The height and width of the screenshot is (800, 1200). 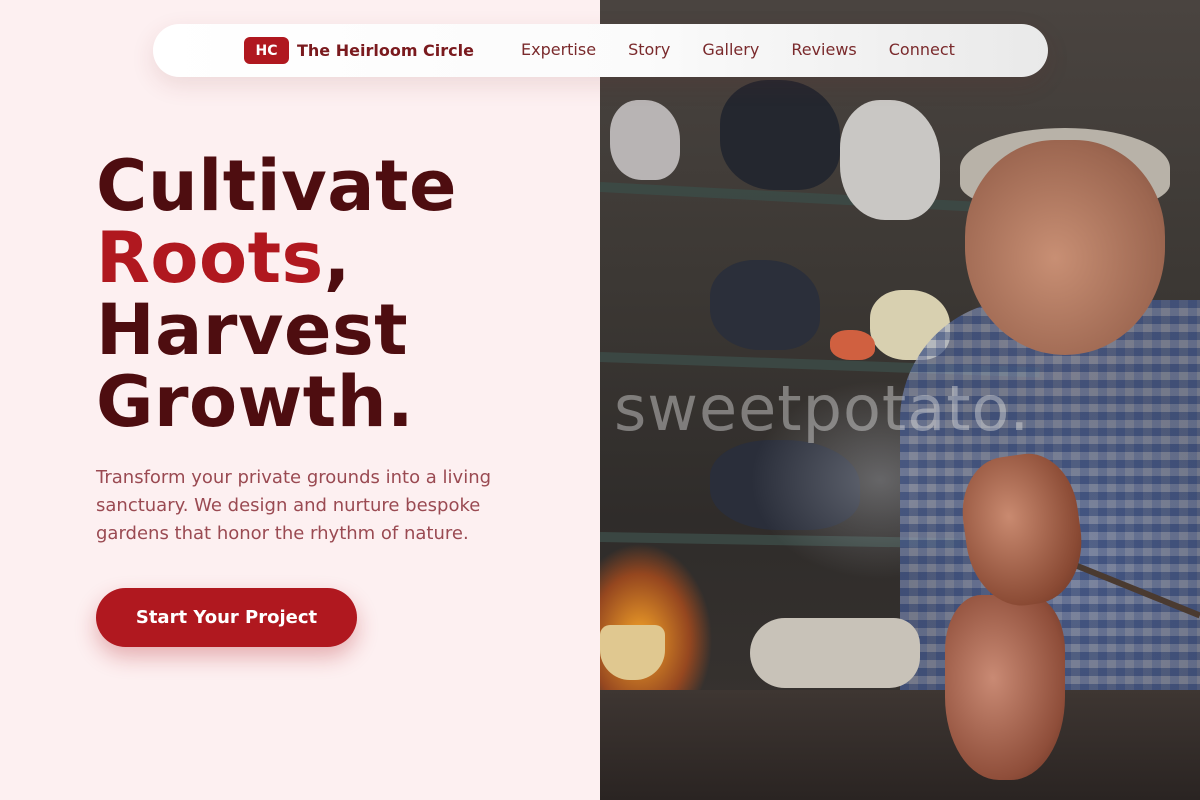 What do you see at coordinates (835, 653) in the screenshot?
I see `gloved-hand` at bounding box center [835, 653].